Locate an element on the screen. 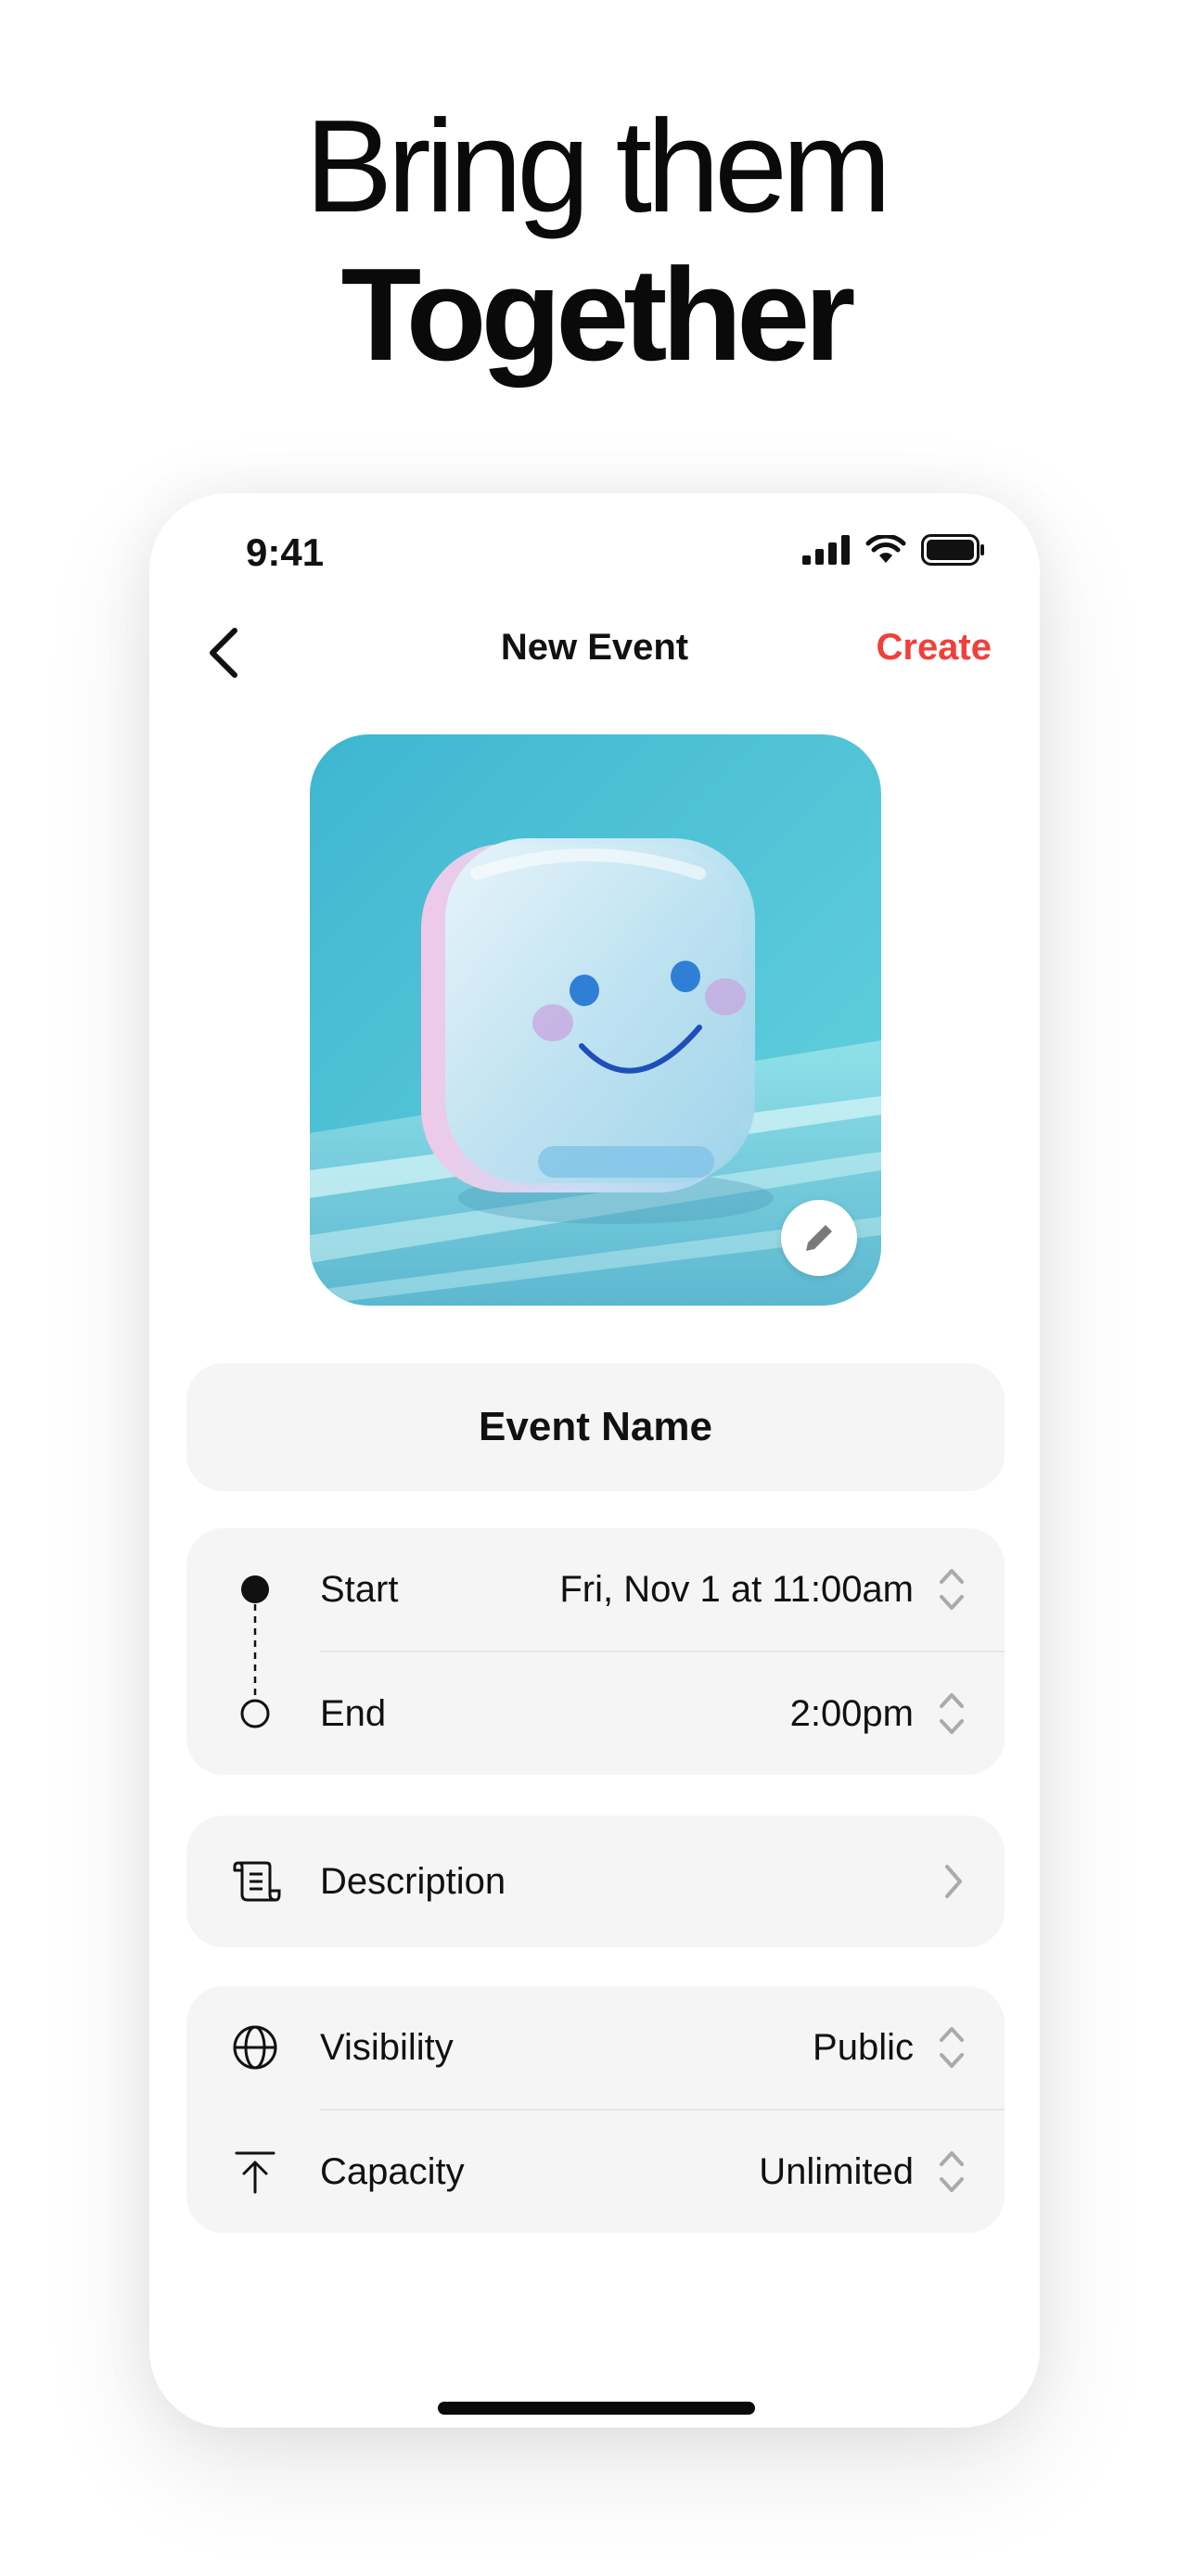  end-label: End is located at coordinates (353, 1713).